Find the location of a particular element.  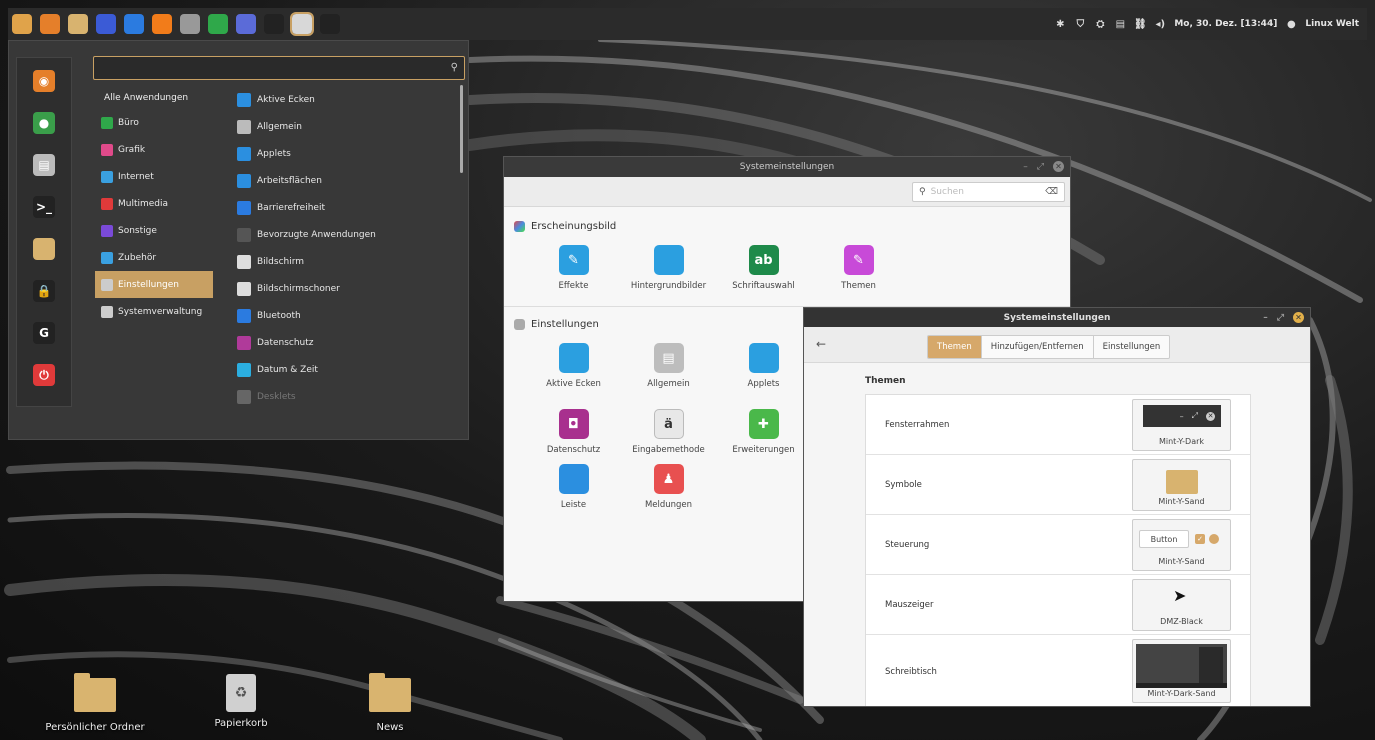

category-all: Alle Anwendungen is located at coordinates (146, 98).